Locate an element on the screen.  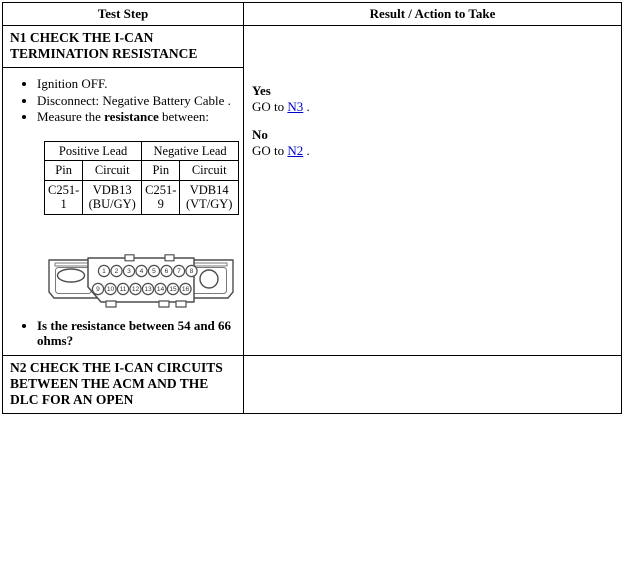
table-row: C251- 1 VDB13 (BU/GY) C251- 9 VDB14 (VT/GY) is located at coordinates (141, 197).